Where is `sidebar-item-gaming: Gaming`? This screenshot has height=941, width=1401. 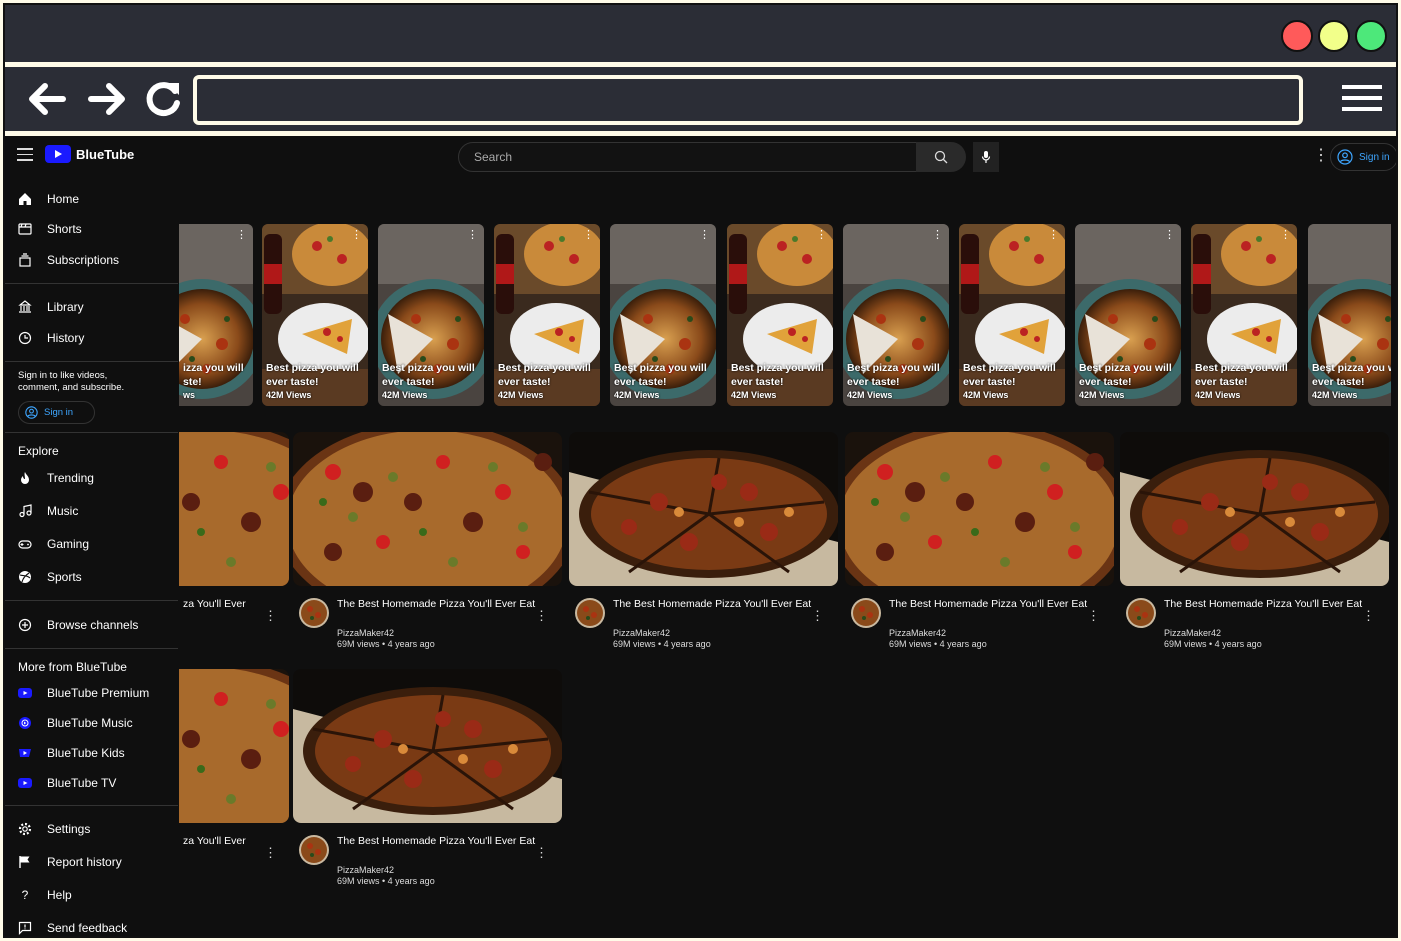
sidebar-item-gaming: Gaming is located at coordinates (91, 544).